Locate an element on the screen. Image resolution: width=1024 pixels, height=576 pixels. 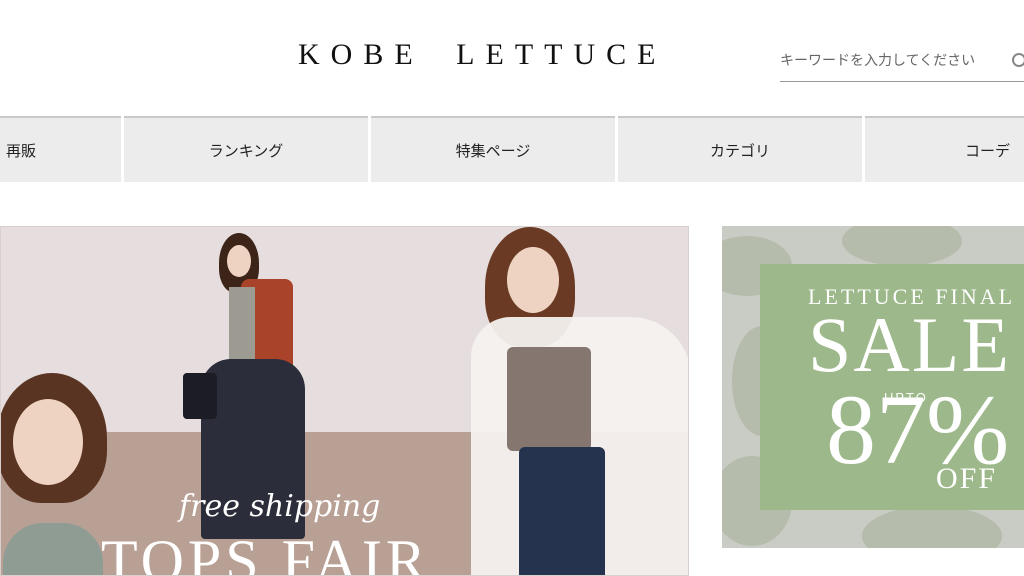
main-nav: 再販 ランキング 特集ページ カテゴリ コーデ is located at coordinates (512, 149).